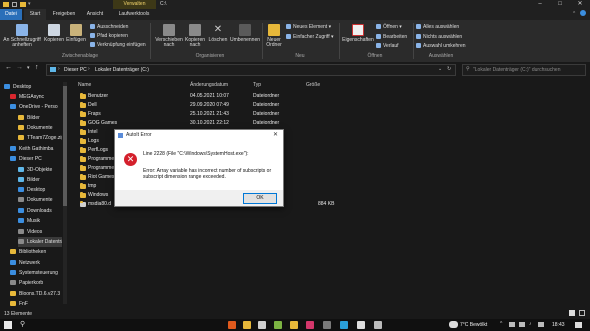 This screenshot has height=331, width=590. Describe the element at coordinates (530, 324) in the screenshot. I see `volume-icon: ♪` at that location.